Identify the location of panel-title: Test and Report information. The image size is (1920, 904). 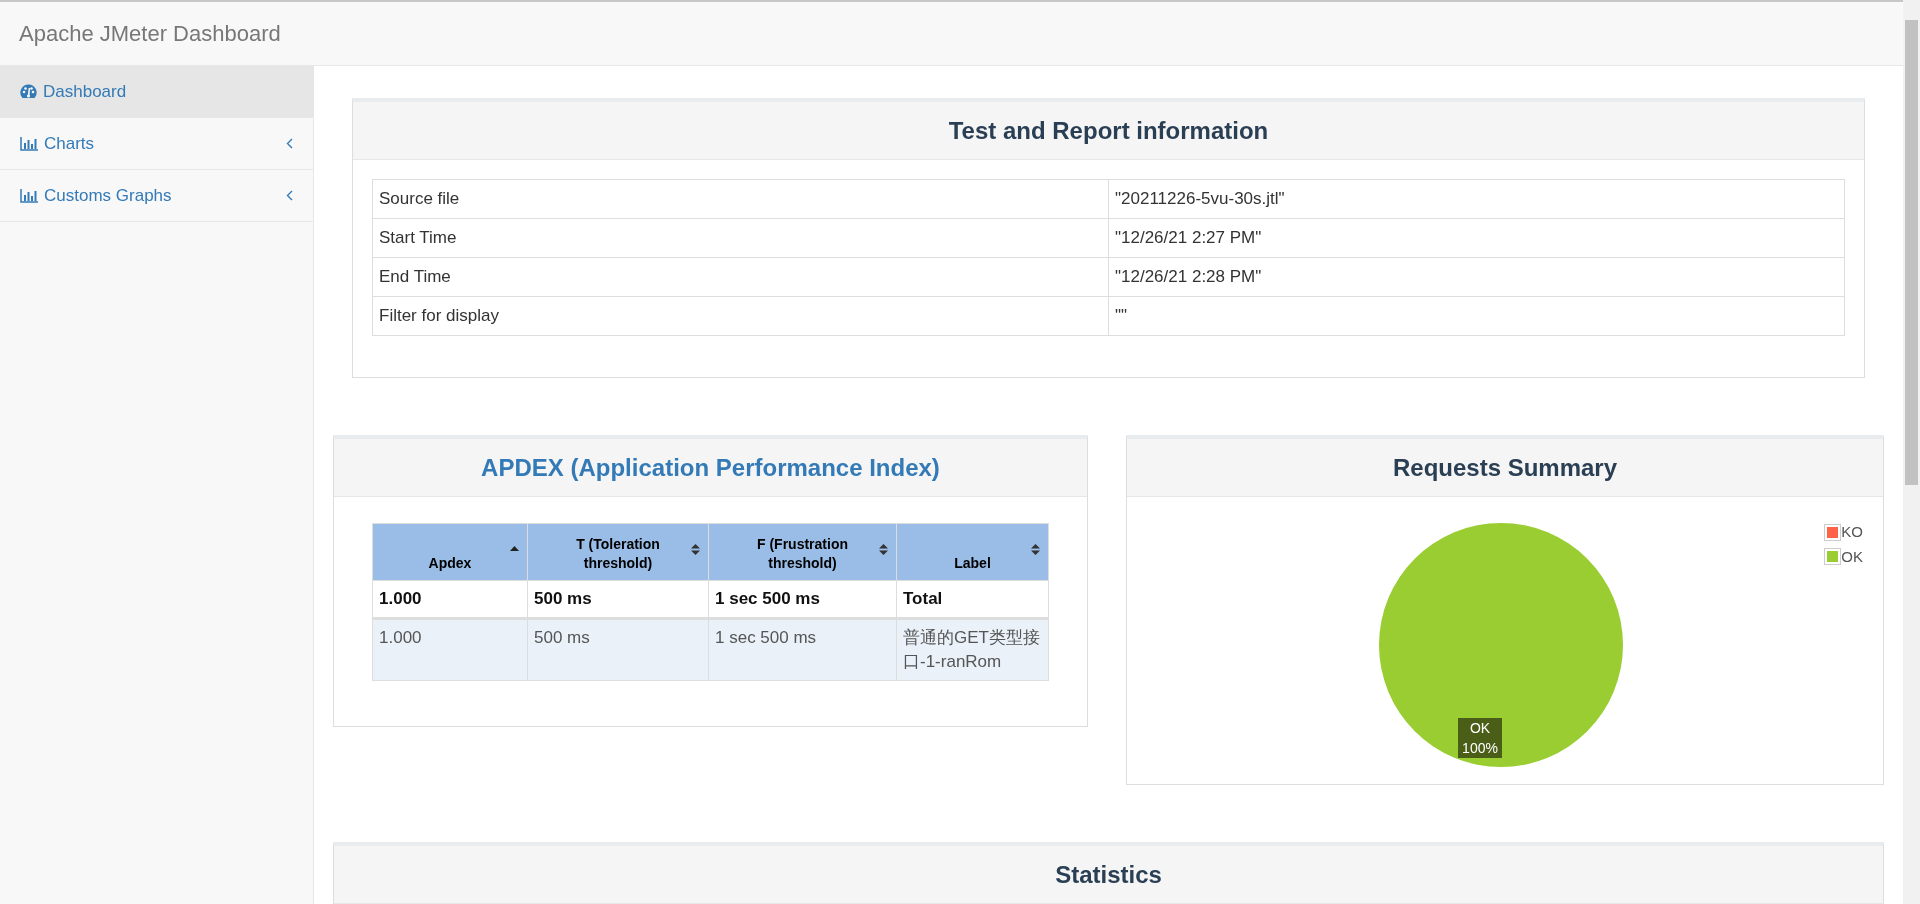
(1108, 130).